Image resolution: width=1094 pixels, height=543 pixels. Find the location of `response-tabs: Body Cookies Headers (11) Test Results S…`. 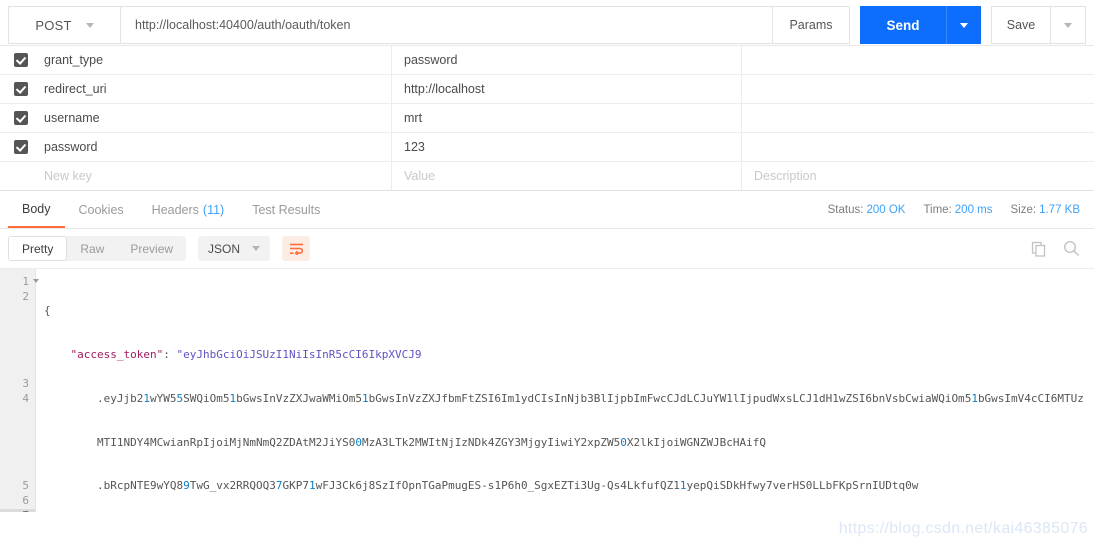

response-tabs: Body Cookies Headers (11) Test Results S… is located at coordinates (547, 210).